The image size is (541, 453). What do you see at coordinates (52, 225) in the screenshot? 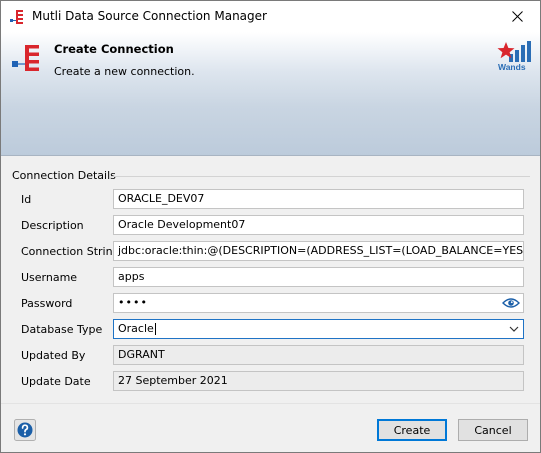
I see `description-label: Description` at bounding box center [52, 225].